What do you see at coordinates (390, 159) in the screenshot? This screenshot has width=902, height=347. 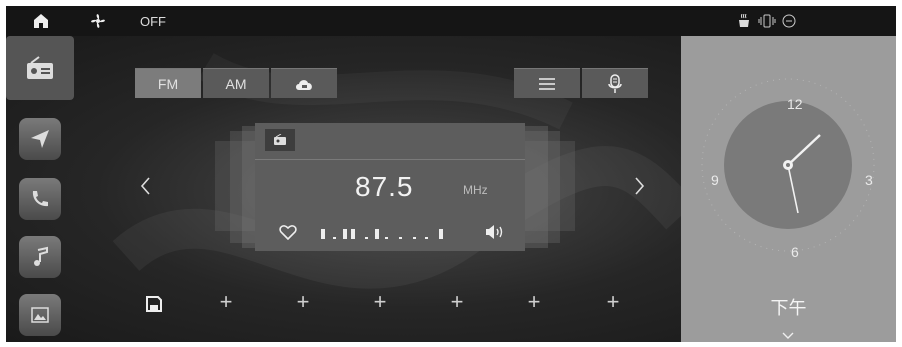 I see `station-card-divider` at bounding box center [390, 159].